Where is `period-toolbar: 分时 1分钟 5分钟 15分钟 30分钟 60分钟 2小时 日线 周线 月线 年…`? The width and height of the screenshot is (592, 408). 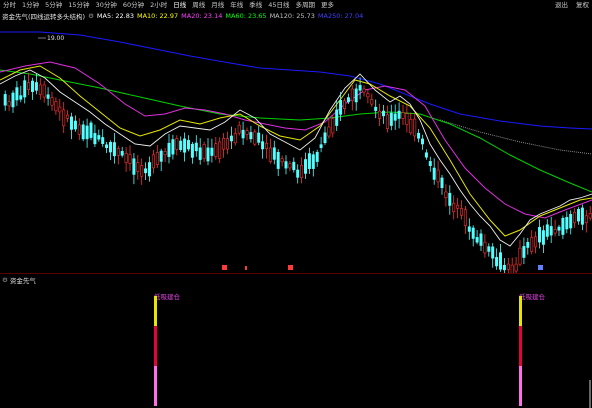 period-toolbar: 分时 1分钟 5分钟 15分钟 30分钟 60分钟 2小时 日线 周线 月线 年… is located at coordinates (296, 5).